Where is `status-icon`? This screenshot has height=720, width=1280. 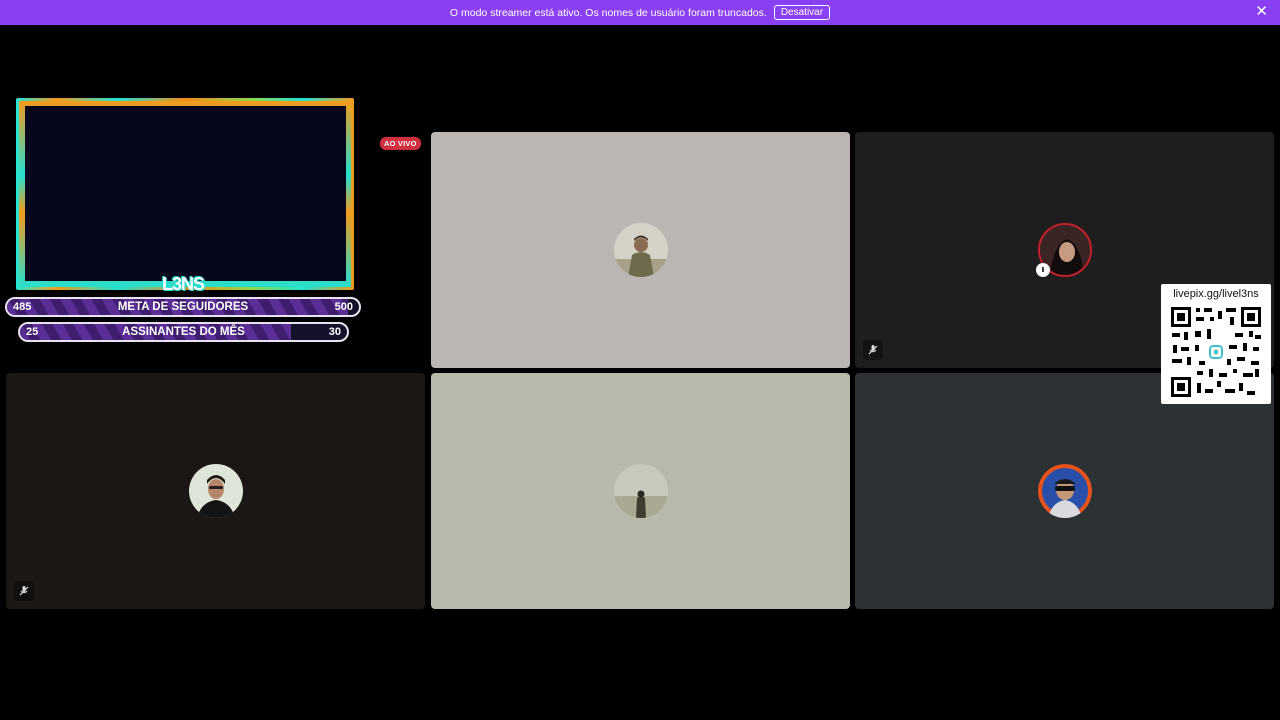
status-icon is located at coordinates (1043, 270).